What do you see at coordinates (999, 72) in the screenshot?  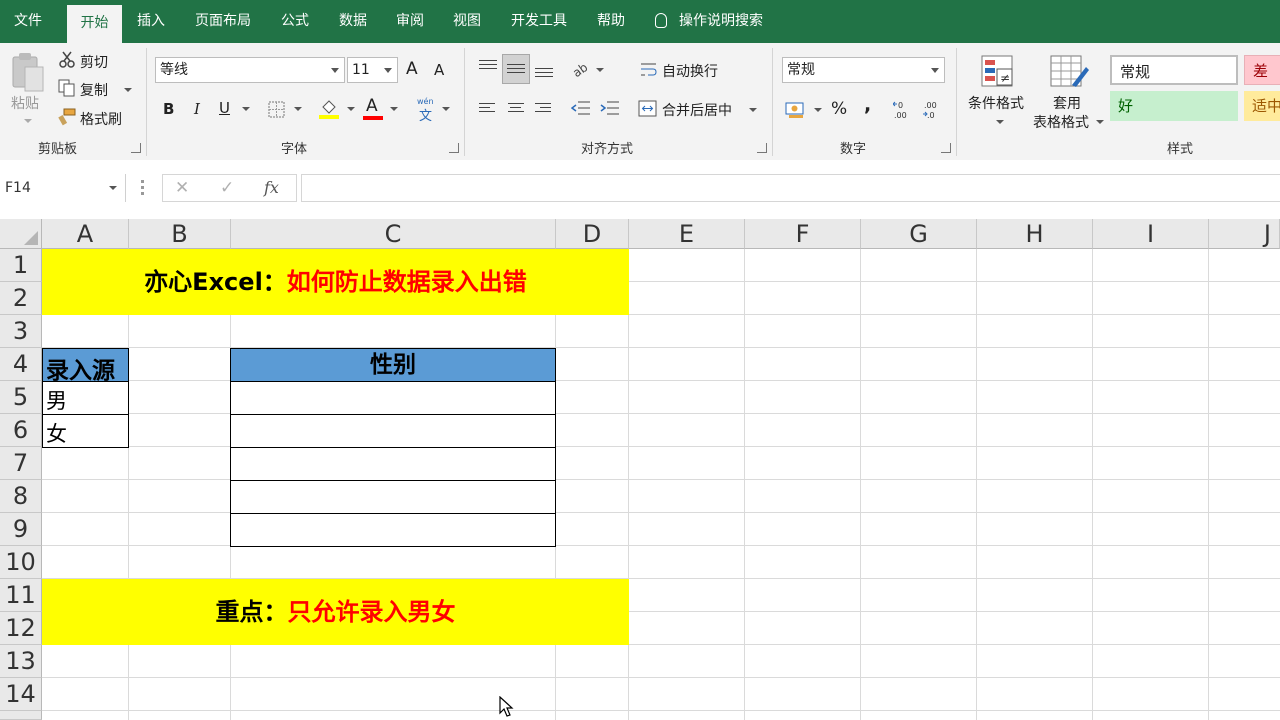 I see `conditional-formatting-icon: ≠` at bounding box center [999, 72].